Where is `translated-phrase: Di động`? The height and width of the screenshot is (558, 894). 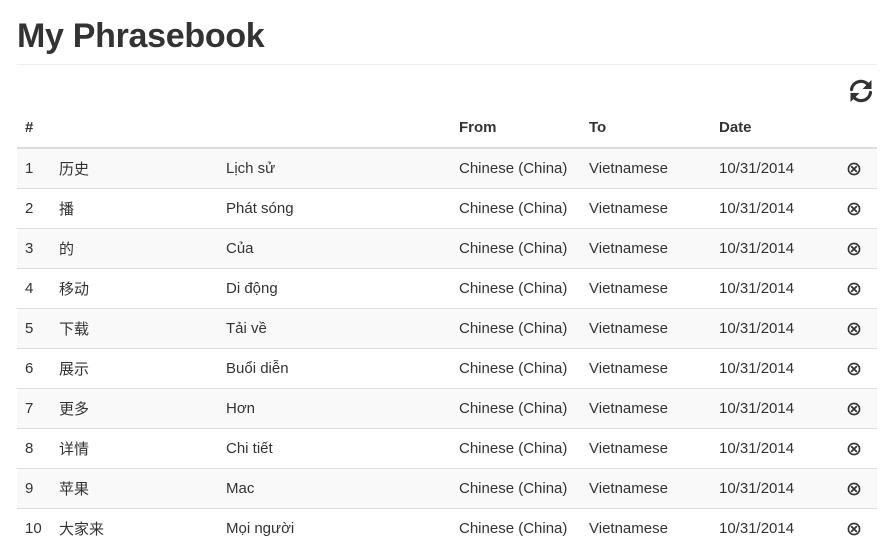 translated-phrase: Di động is located at coordinates (334, 288).